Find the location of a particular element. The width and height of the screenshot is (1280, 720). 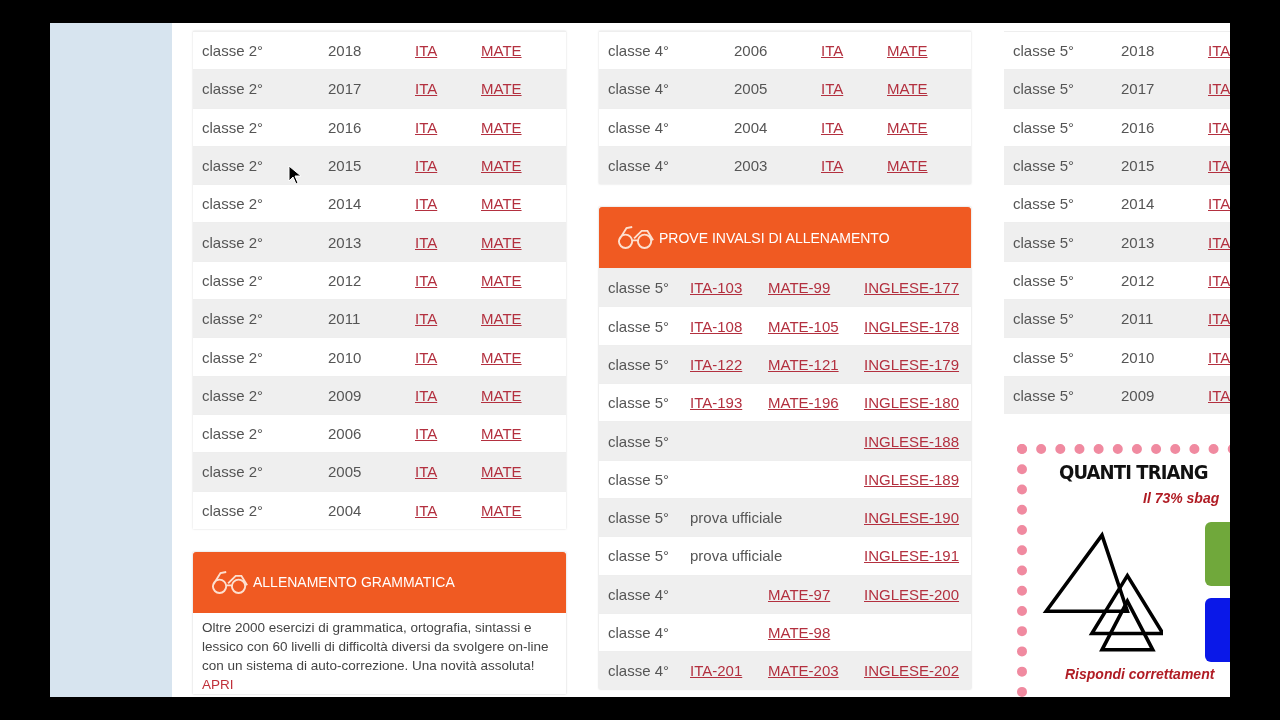

year-label: 2010 is located at coordinates (1138, 357).